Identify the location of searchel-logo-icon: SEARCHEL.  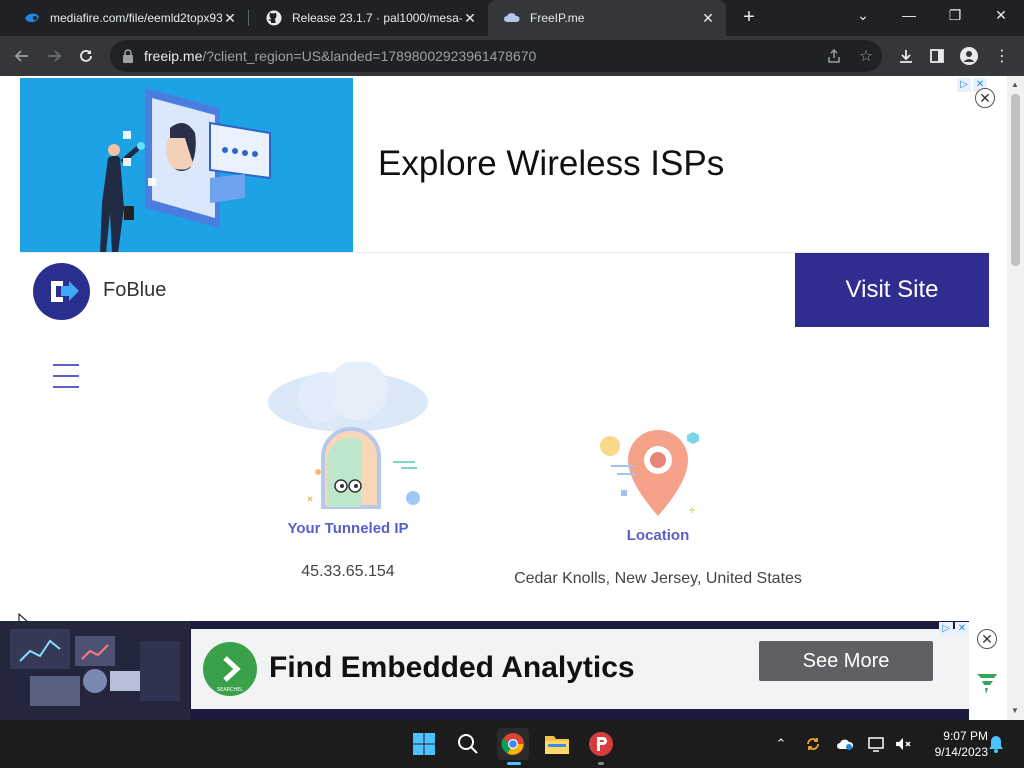
(230, 669).